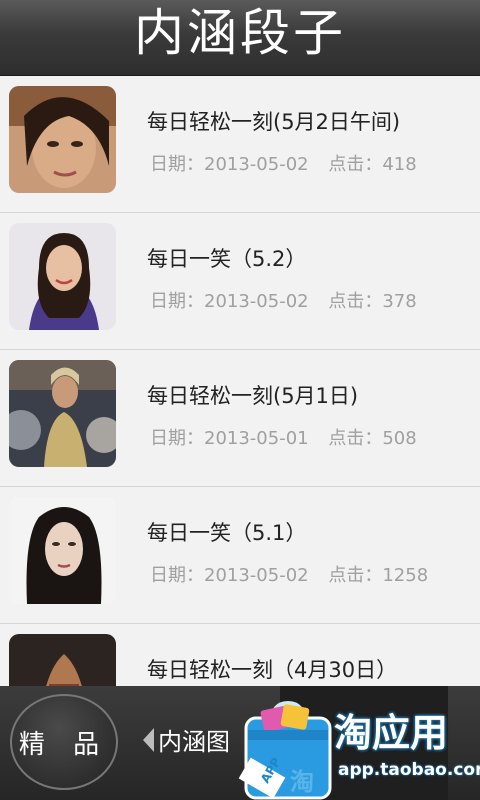 The height and width of the screenshot is (800, 480). I want to click on list-item: 每日轻松一刻（4月30日）, so click(240, 655).